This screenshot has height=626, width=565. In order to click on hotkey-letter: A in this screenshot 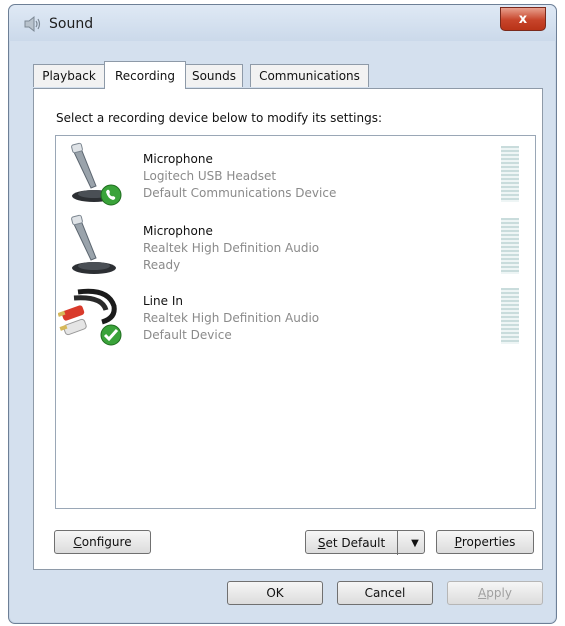, I will do `click(482, 593)`.